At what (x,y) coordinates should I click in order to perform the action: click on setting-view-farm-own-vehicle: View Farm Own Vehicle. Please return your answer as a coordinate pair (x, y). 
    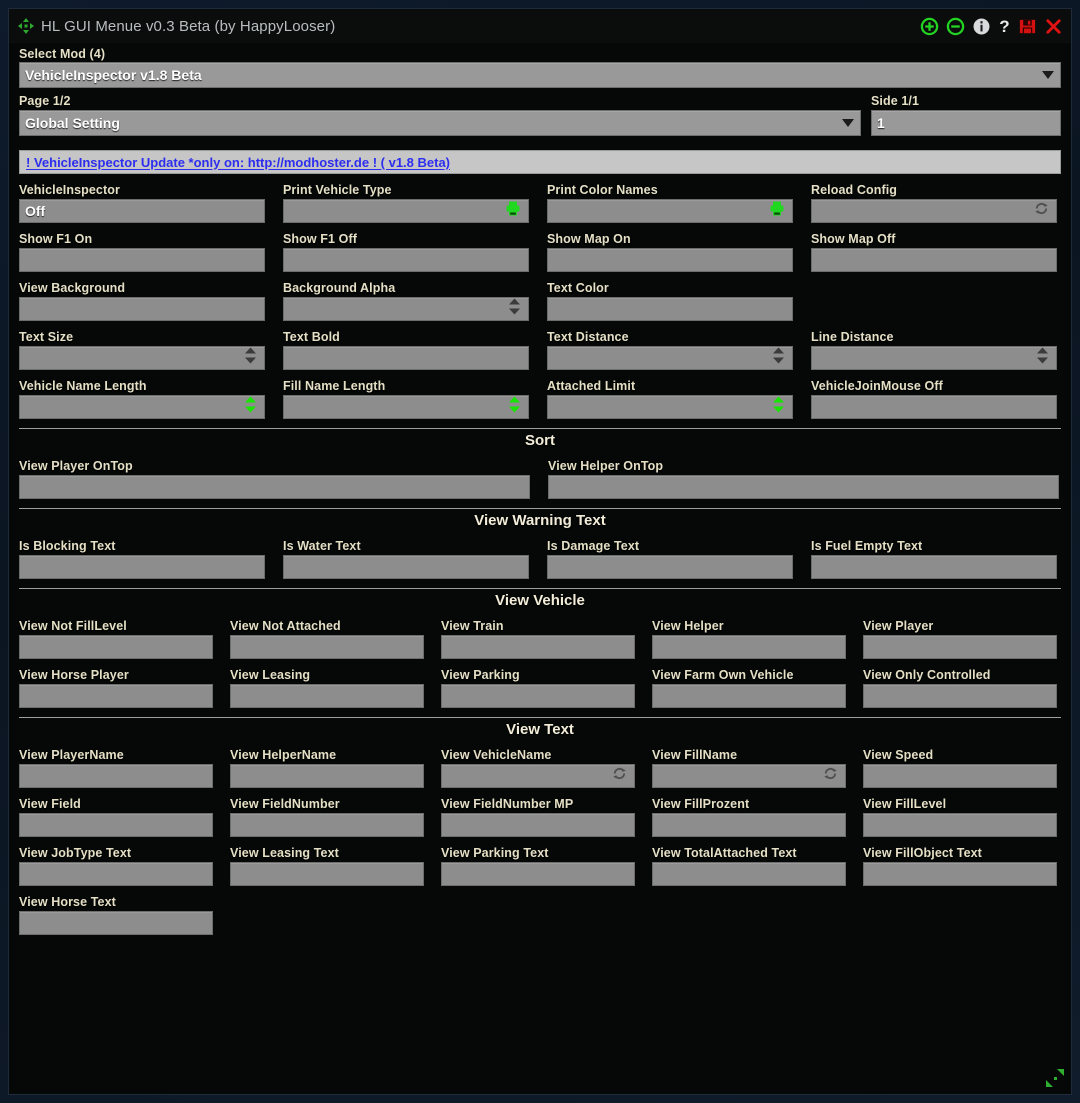
    Looking at the image, I should click on (749, 688).